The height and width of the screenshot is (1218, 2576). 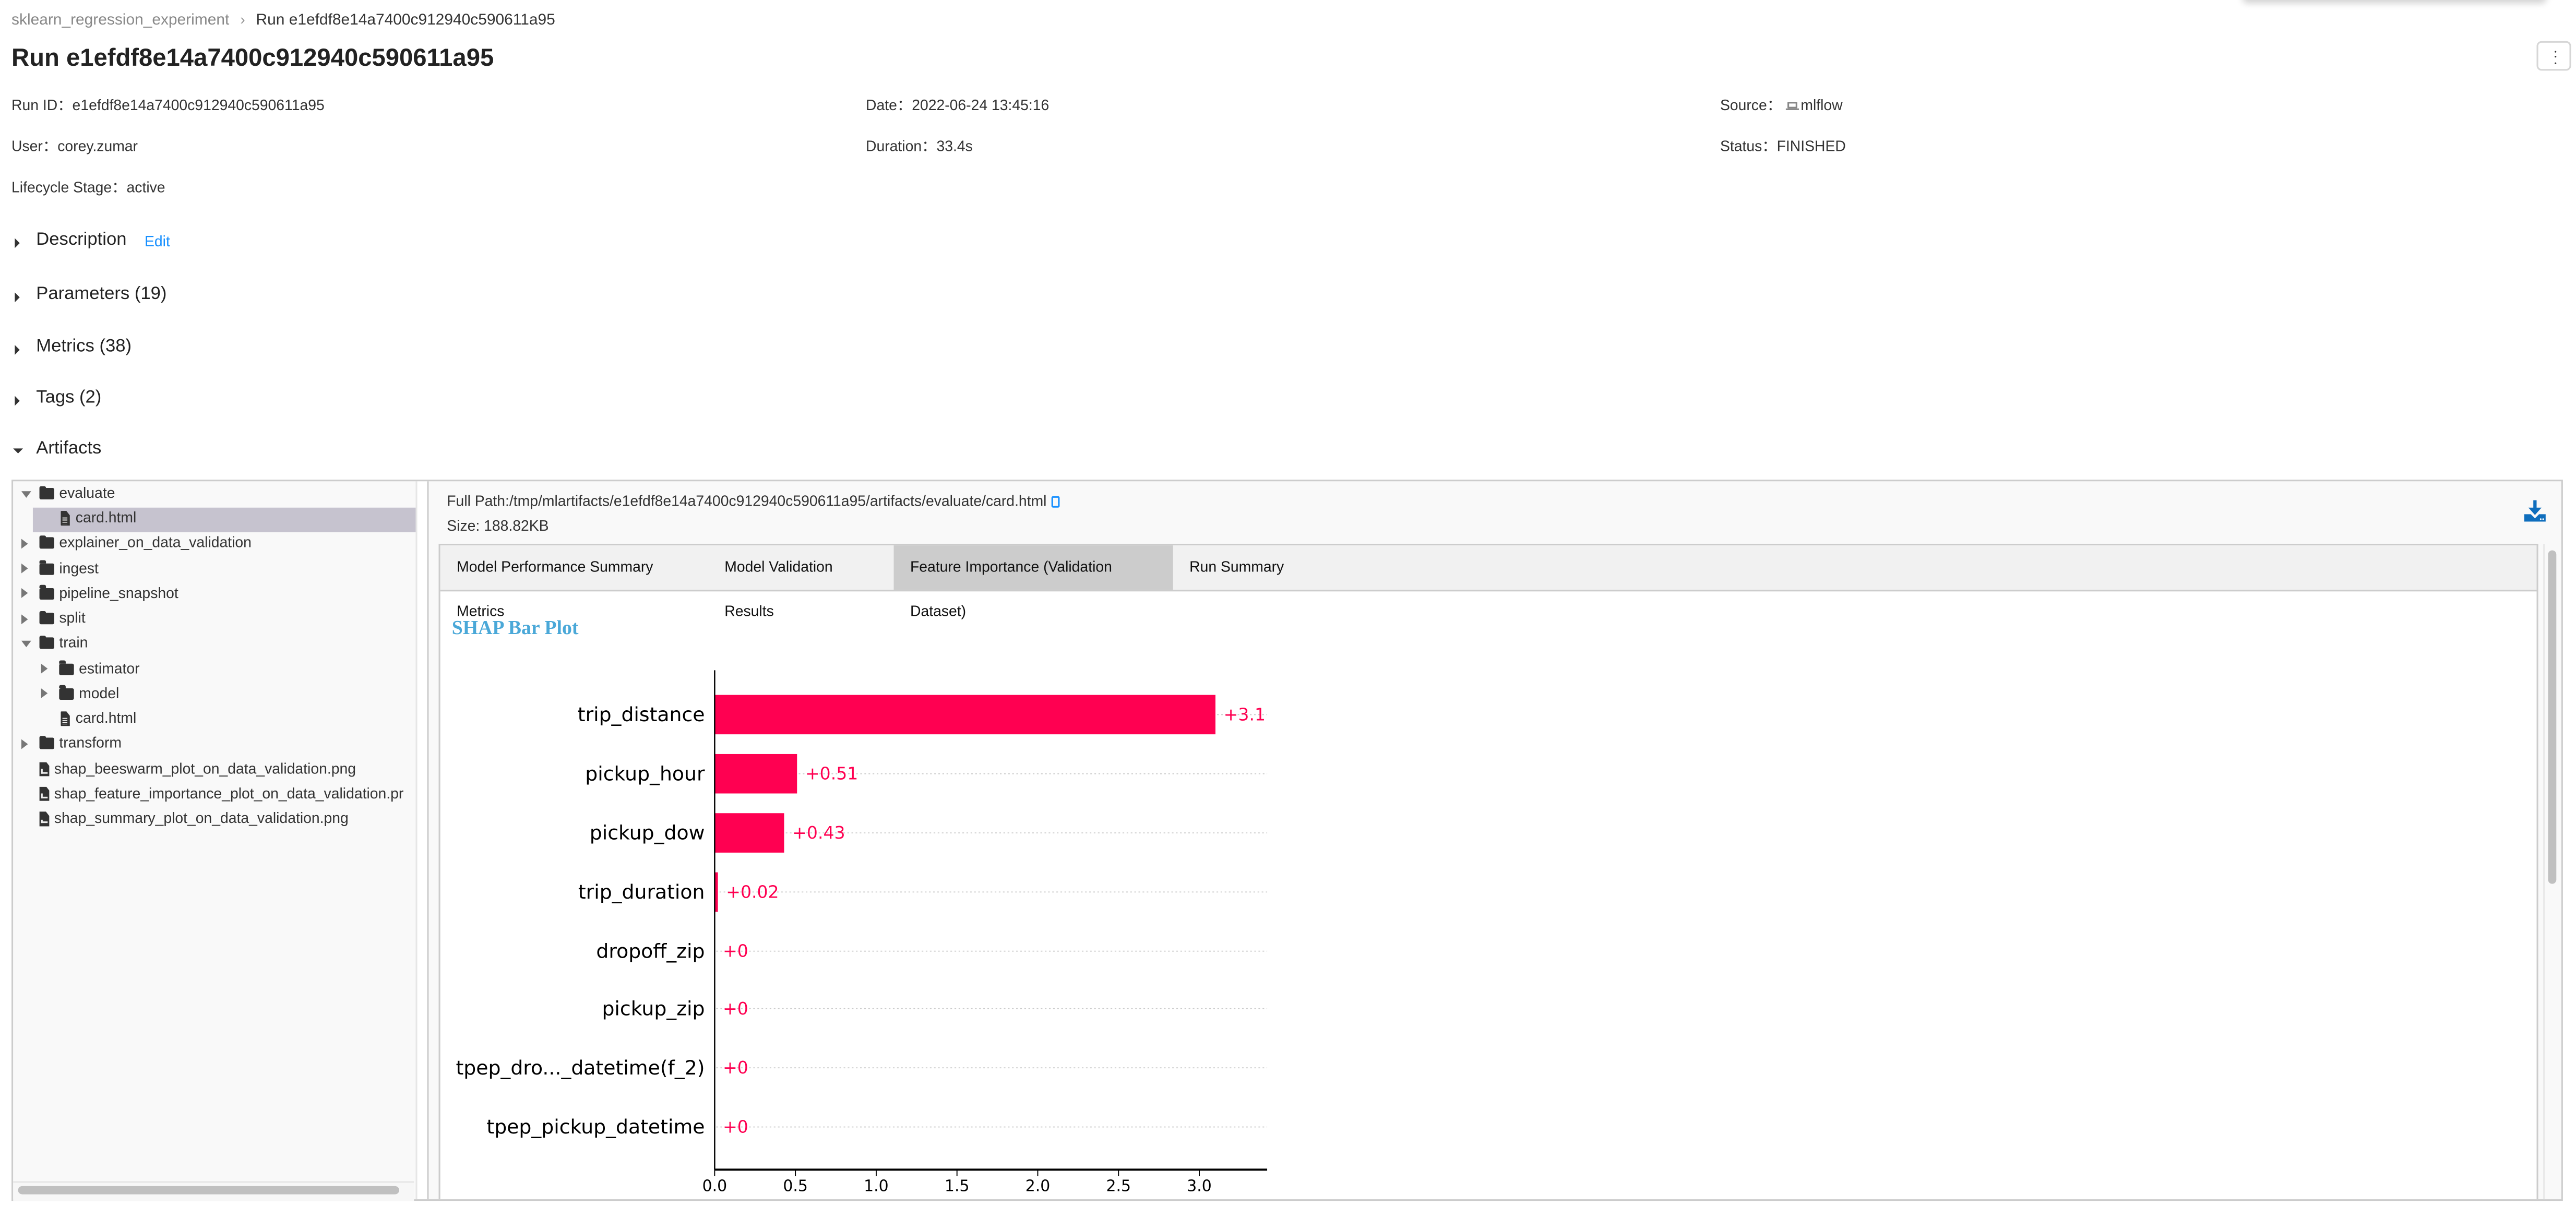 What do you see at coordinates (73, 618) in the screenshot?
I see `tree-item-label: split` at bounding box center [73, 618].